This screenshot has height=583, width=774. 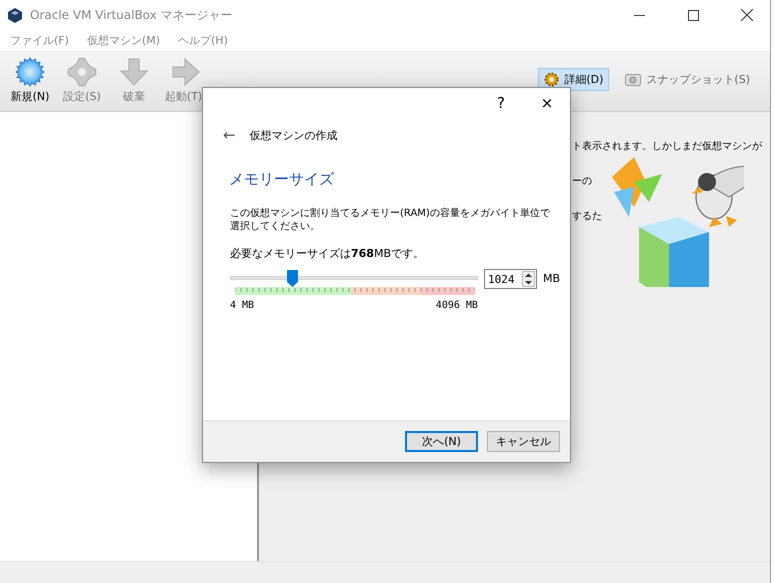 What do you see at coordinates (294, 135) in the screenshot?
I see `wizard-title: 仮想マシンの作成` at bounding box center [294, 135].